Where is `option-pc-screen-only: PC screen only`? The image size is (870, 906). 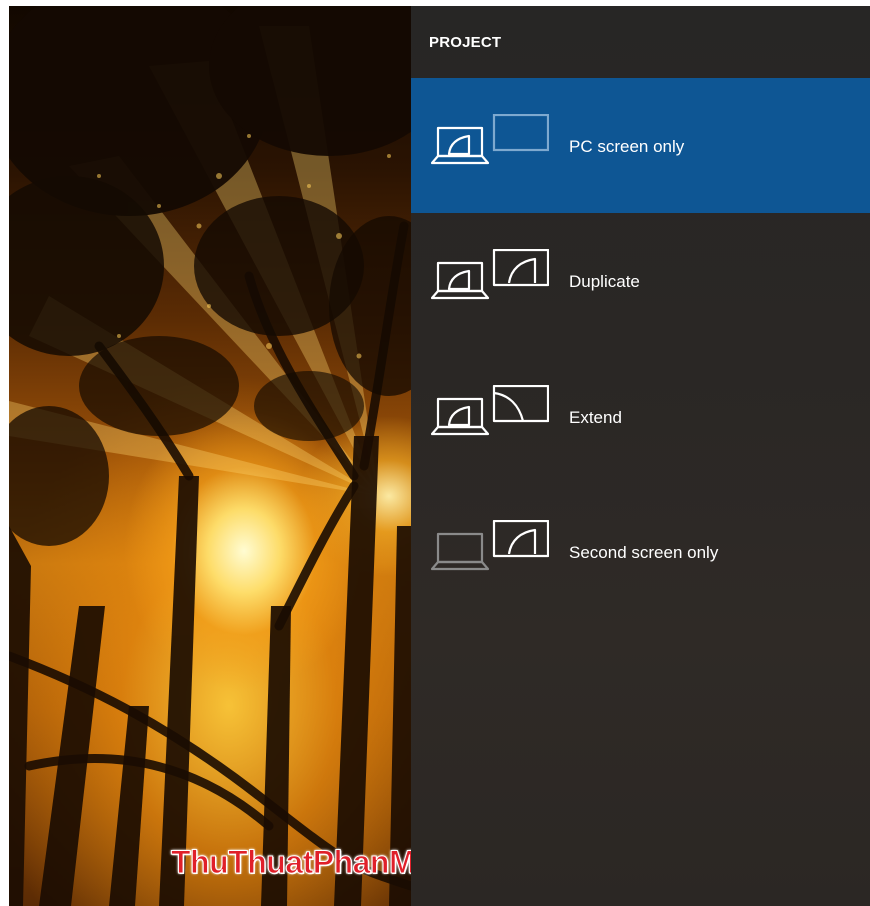 option-pc-screen-only: PC screen only is located at coordinates (640, 145).